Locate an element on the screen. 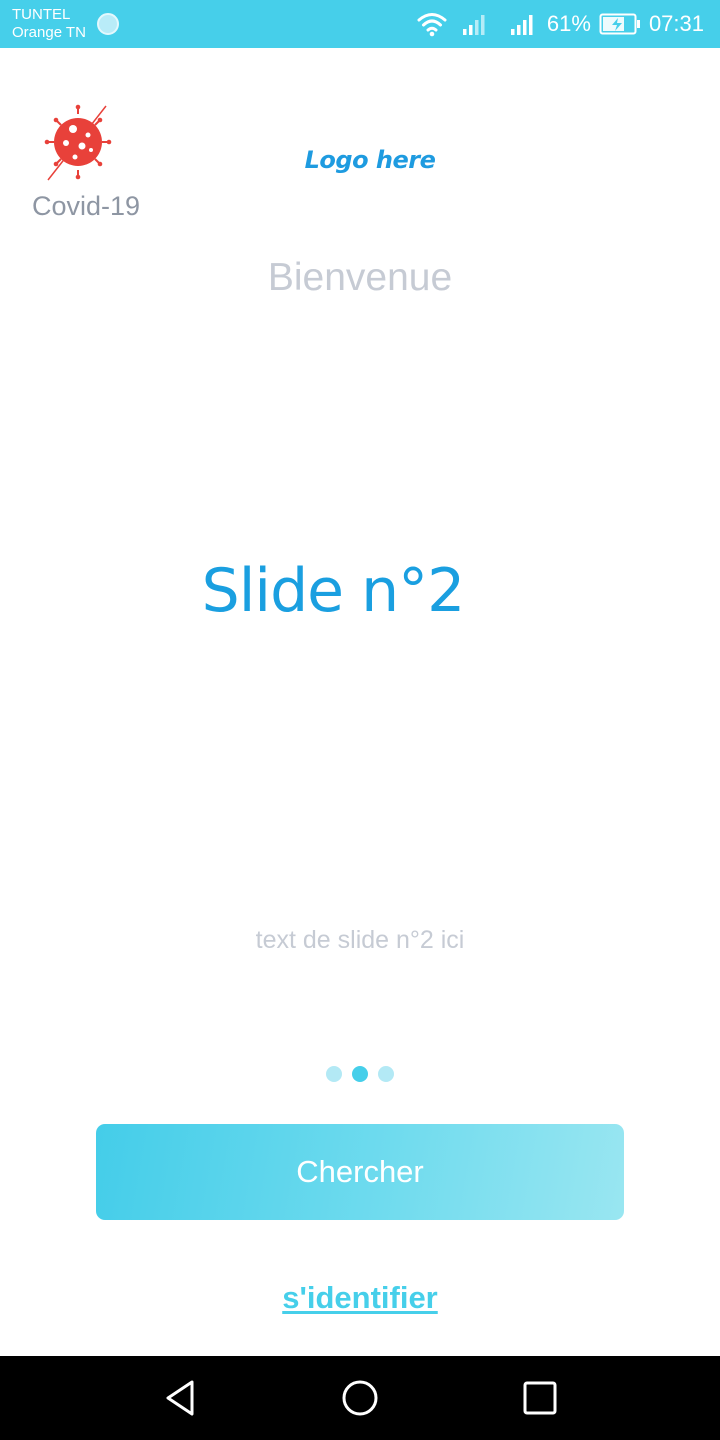 This screenshot has width=720, height=1440. status-bar: TUNTEL Orange TN 61% 07:31 is located at coordinates (360, 24).